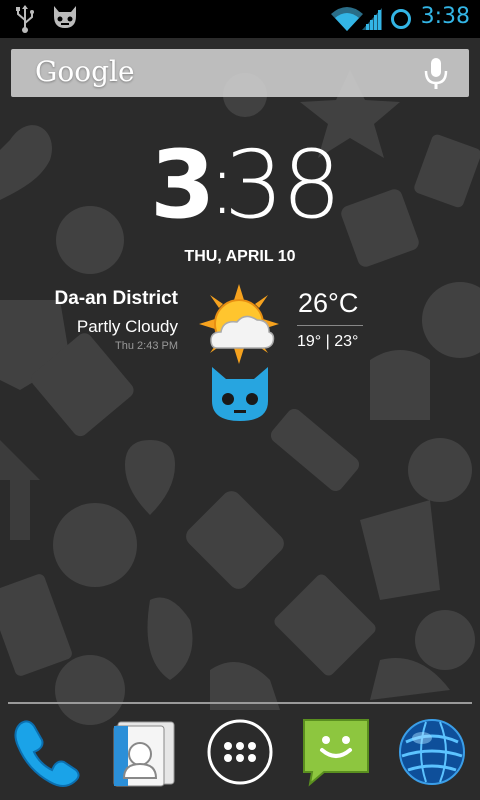  What do you see at coordinates (240, 256) in the screenshot?
I see `clock-date: THU, APRIL 10` at bounding box center [240, 256].